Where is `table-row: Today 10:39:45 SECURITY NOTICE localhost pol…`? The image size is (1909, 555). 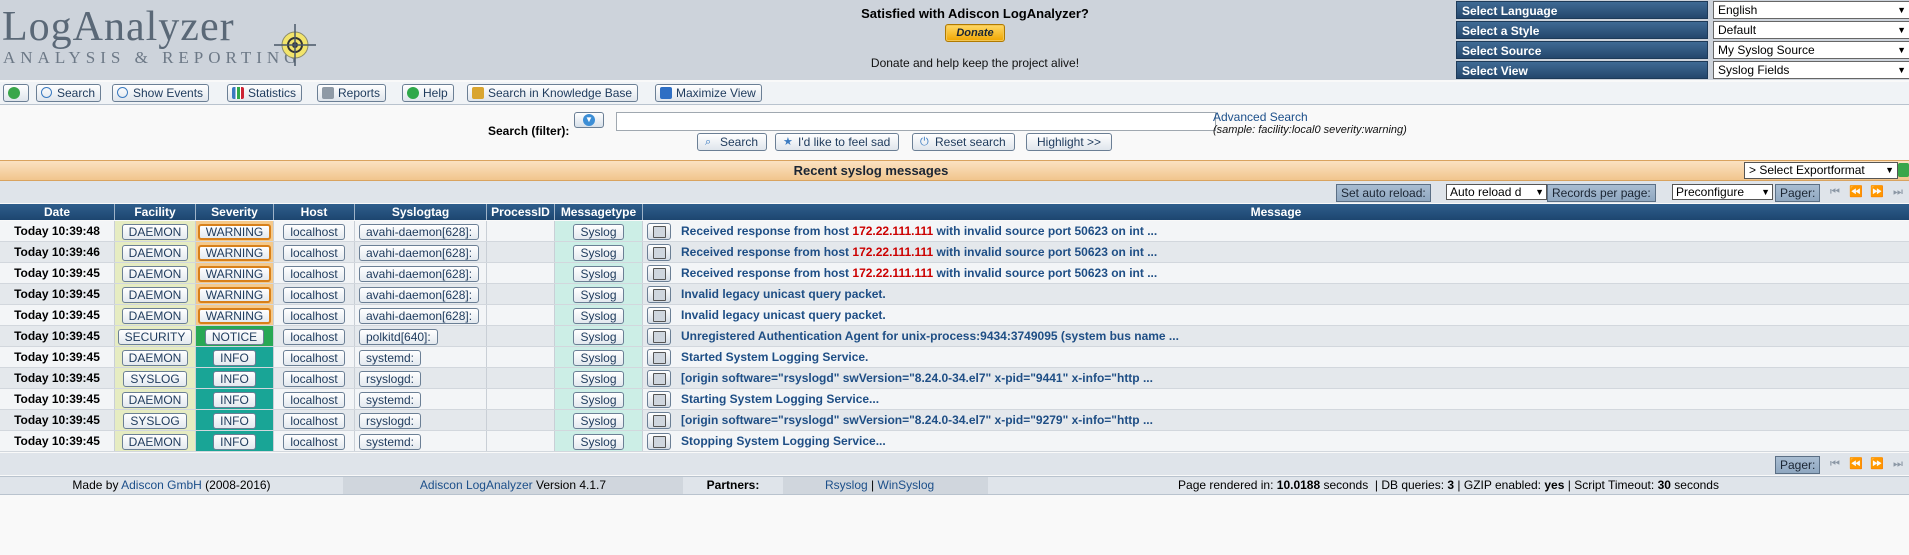
table-row: Today 10:39:45 SECURITY NOTICE localhost pol… is located at coordinates (954, 336).